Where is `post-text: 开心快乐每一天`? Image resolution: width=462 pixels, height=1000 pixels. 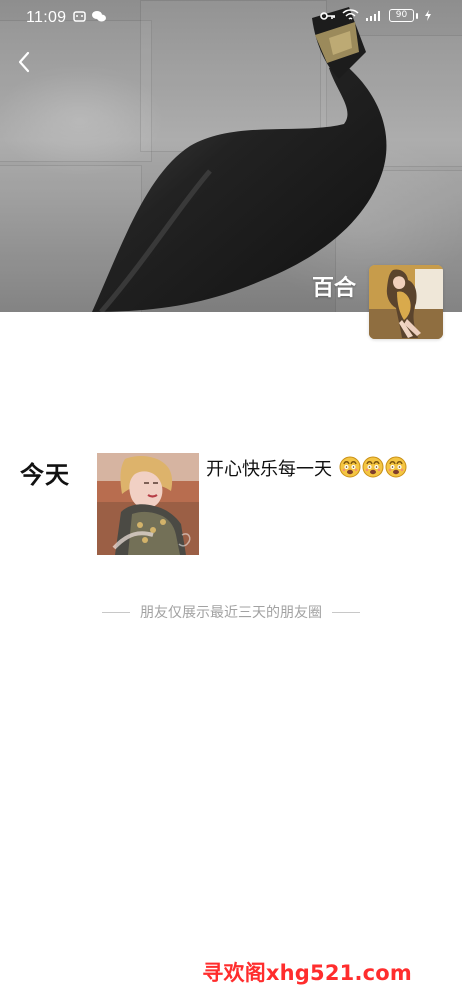
post-text: 开心快乐每一天 is located at coordinates (306, 468).